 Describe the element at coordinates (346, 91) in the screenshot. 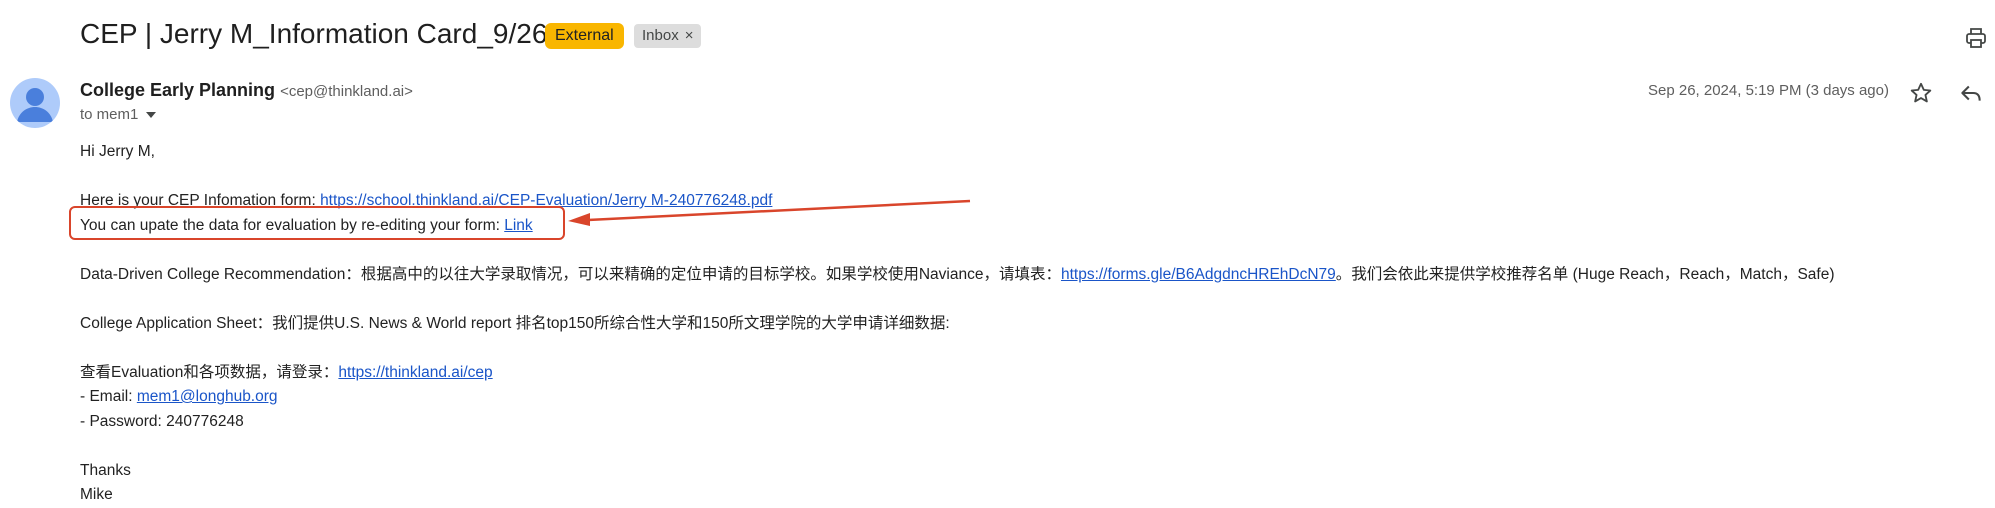

I see `sender-email: <cep@thinkland.ai>` at that location.